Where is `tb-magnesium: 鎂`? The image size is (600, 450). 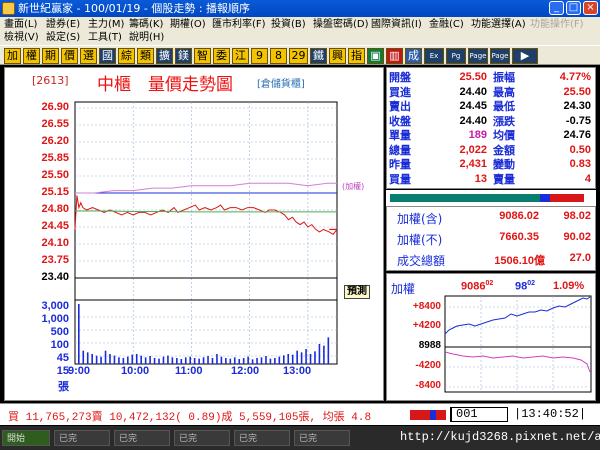 tb-magnesium: 鎂 is located at coordinates (183, 56).